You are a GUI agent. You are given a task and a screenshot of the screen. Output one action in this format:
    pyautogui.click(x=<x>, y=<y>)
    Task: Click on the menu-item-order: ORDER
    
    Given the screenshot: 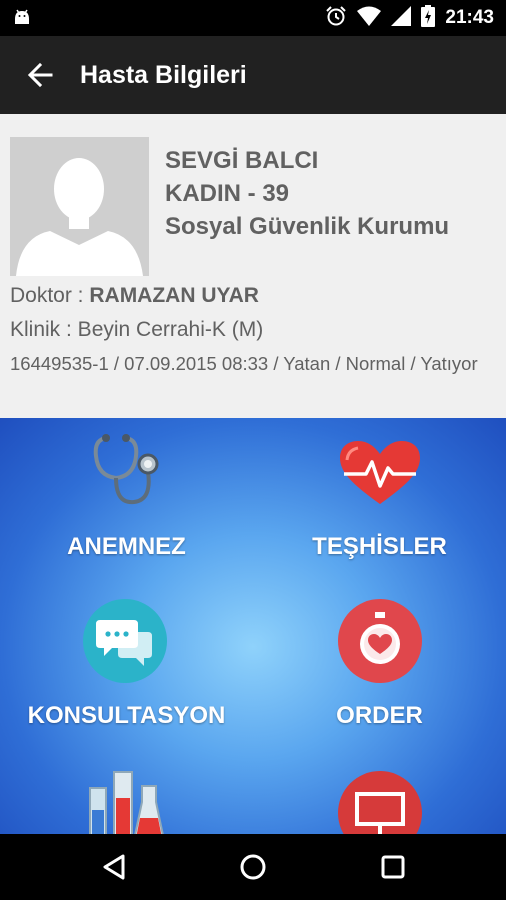 What is the action you would take?
    pyautogui.click(x=379, y=668)
    